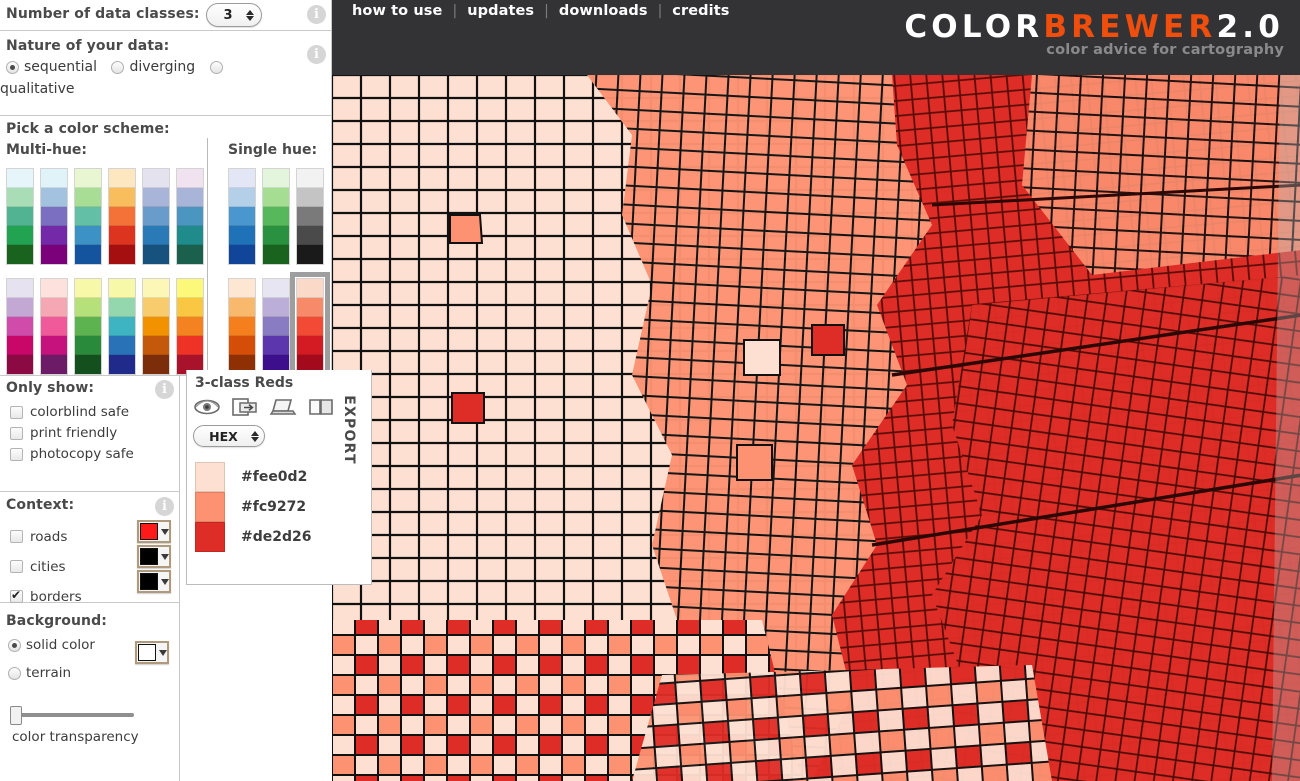 The width and height of the screenshot is (1300, 781). I want to click on chevron-down-icon-borders, so click(165, 581).